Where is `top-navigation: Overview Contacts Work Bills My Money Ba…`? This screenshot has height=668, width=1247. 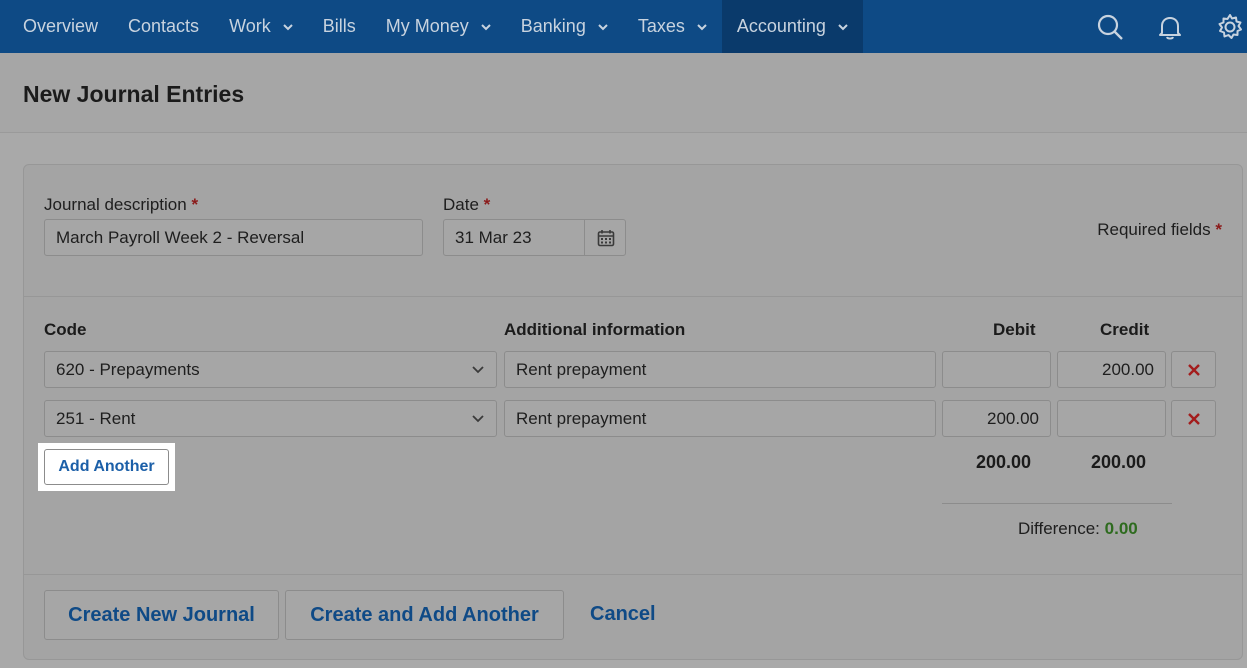 top-navigation: Overview Contacts Work Bills My Money Ba… is located at coordinates (623, 26).